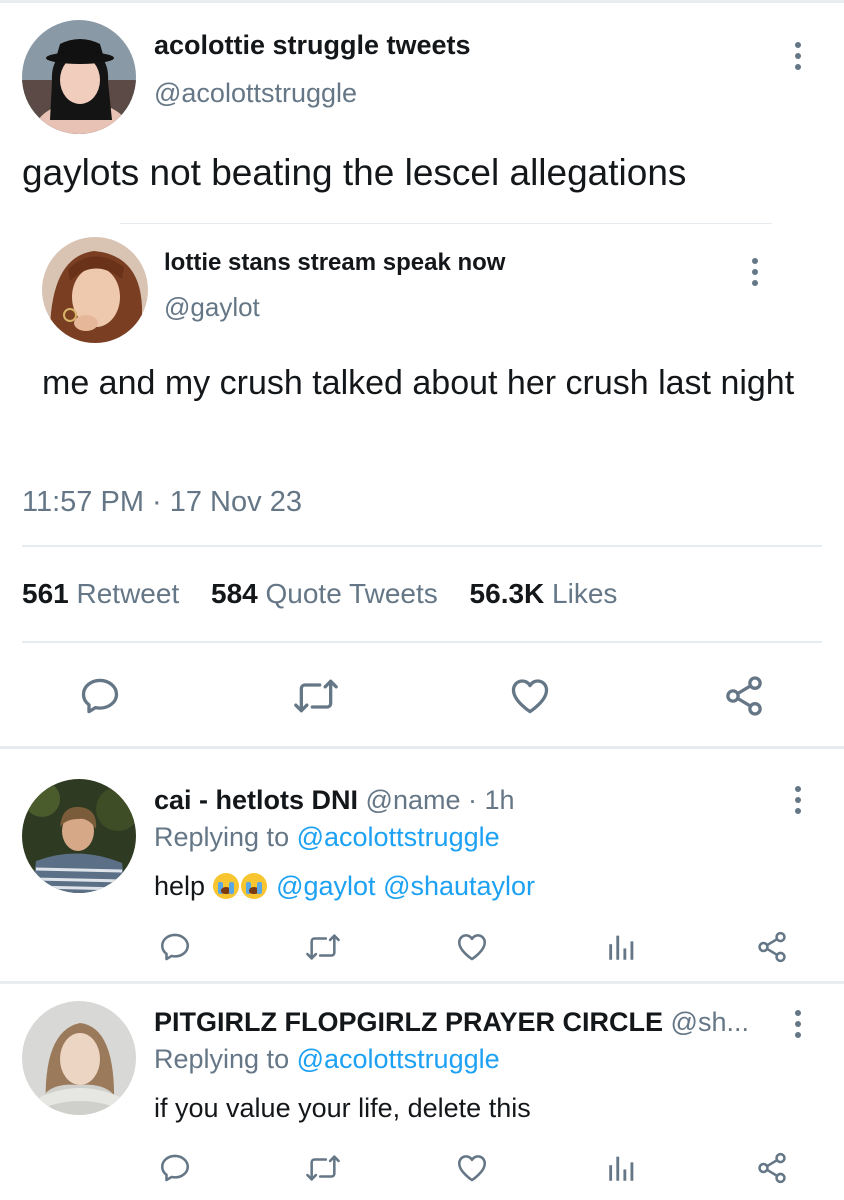  I want to click on retweet-stat: 561 Retweet, so click(100, 593).